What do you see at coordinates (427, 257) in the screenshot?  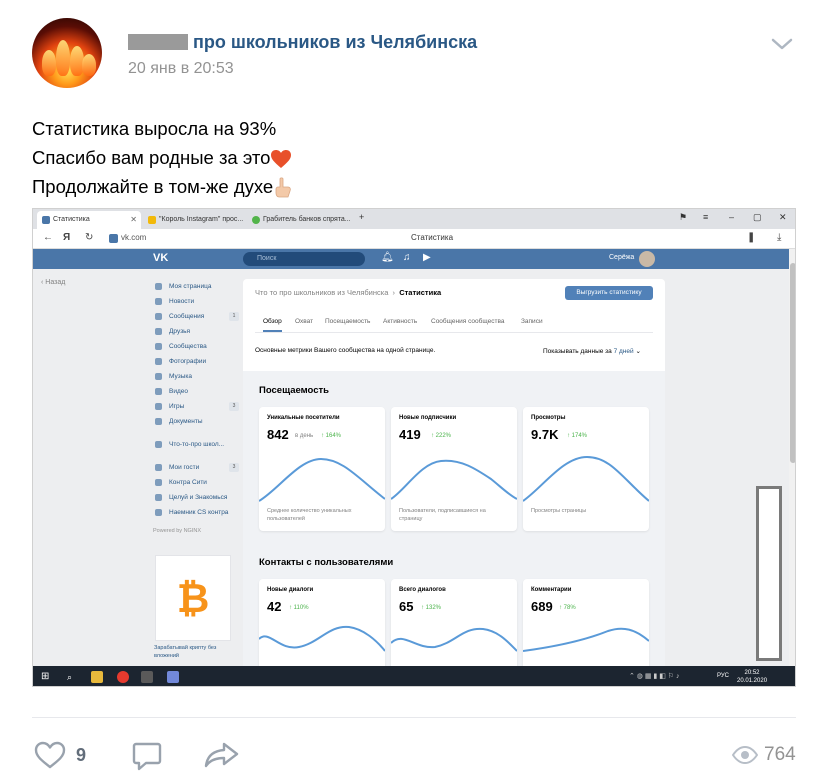 I see `play-icon: ▶` at bounding box center [427, 257].